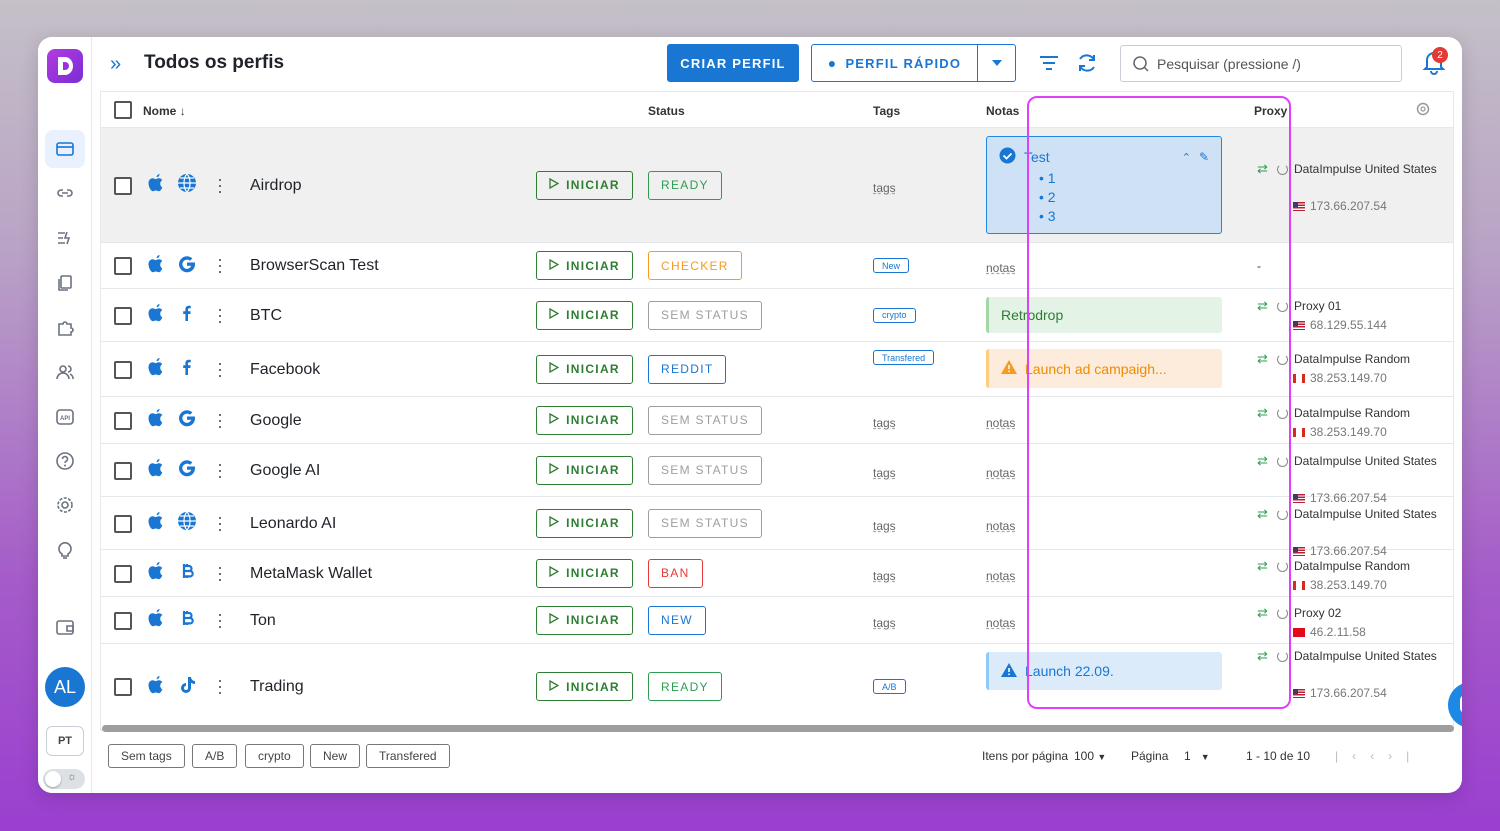 This screenshot has width=1500, height=831. What do you see at coordinates (1087, 63) in the screenshot?
I see `refresh-icon` at bounding box center [1087, 63].